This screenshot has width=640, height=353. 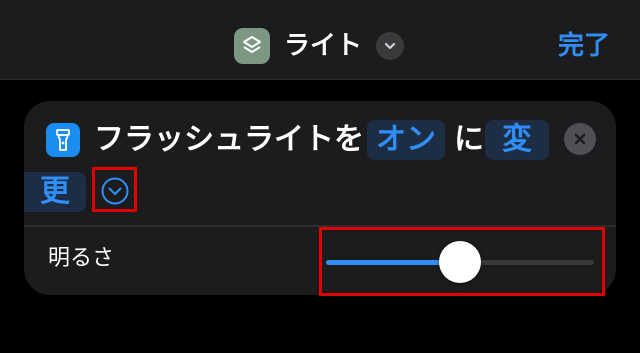 I want to click on chevron-down-circle-icon, so click(x=115, y=191).